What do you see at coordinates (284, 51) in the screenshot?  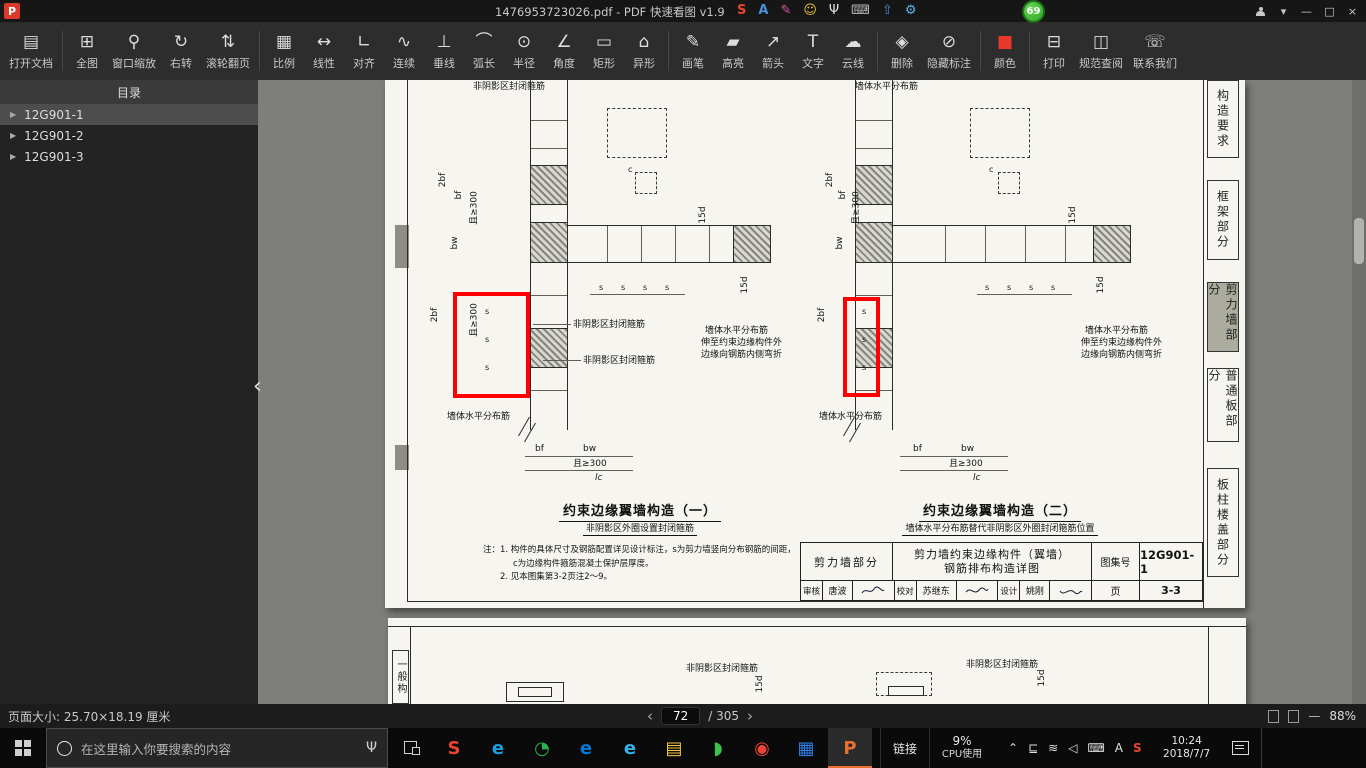 I see `tool-scale: ▦ 比例` at bounding box center [284, 51].